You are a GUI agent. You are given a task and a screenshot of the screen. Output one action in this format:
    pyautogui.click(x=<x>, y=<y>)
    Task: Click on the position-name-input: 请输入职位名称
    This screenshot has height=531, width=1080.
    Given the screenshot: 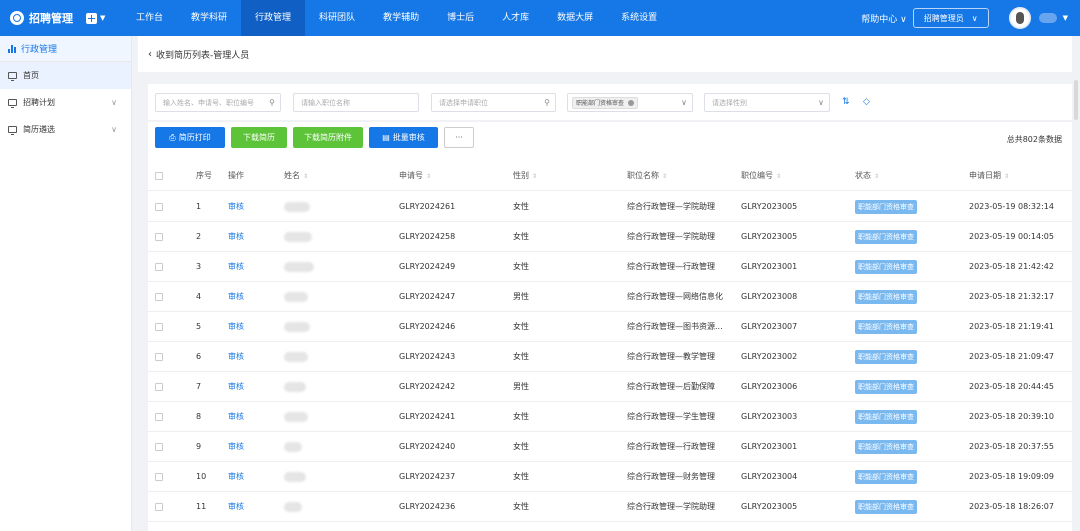 What is the action you would take?
    pyautogui.click(x=356, y=102)
    